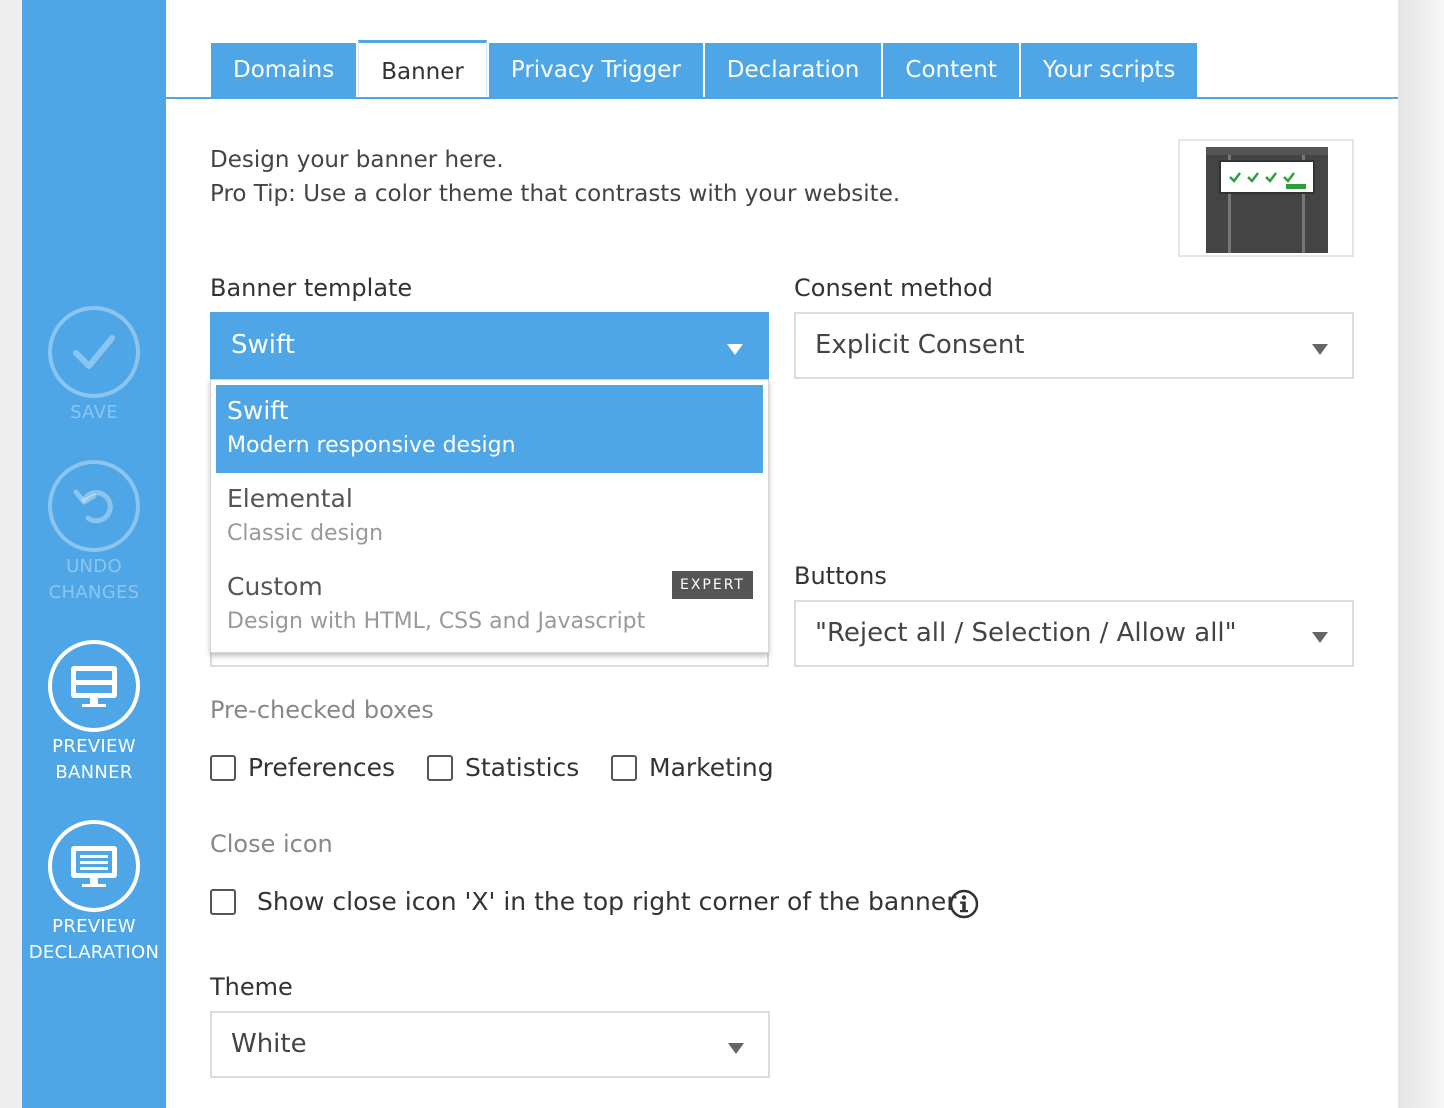  I want to click on intro-line-1: Design your banner here., so click(357, 160).